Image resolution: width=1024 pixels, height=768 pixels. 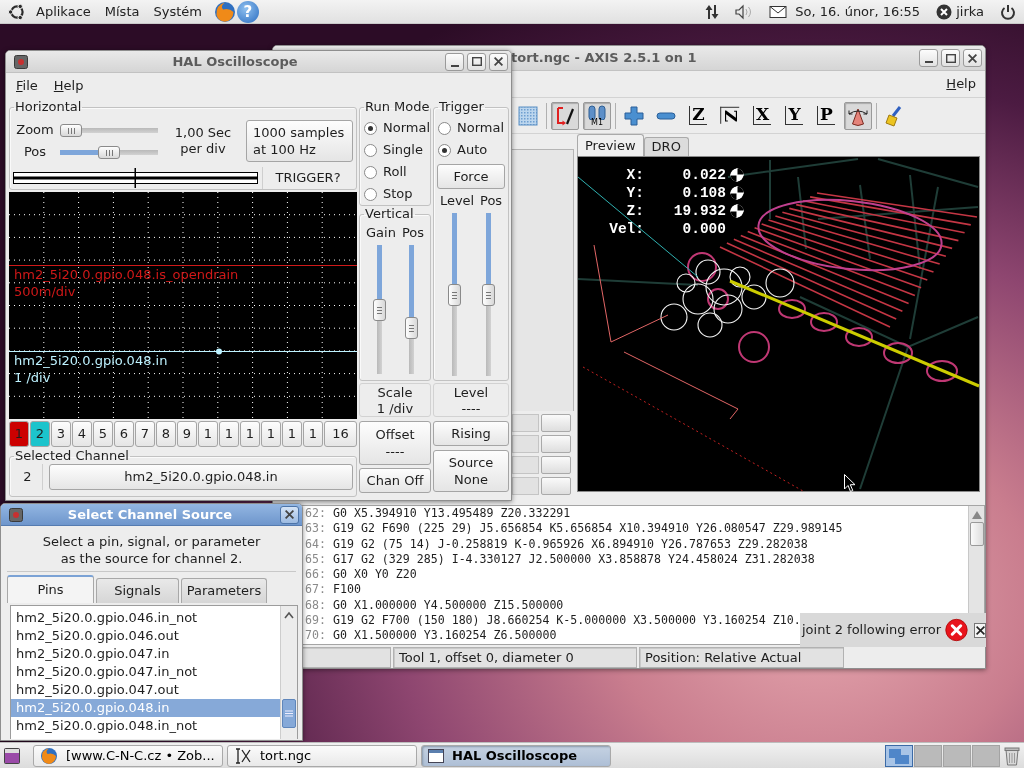 What do you see at coordinates (395, 443) in the screenshot?
I see `offset-button: Offset ----` at bounding box center [395, 443].